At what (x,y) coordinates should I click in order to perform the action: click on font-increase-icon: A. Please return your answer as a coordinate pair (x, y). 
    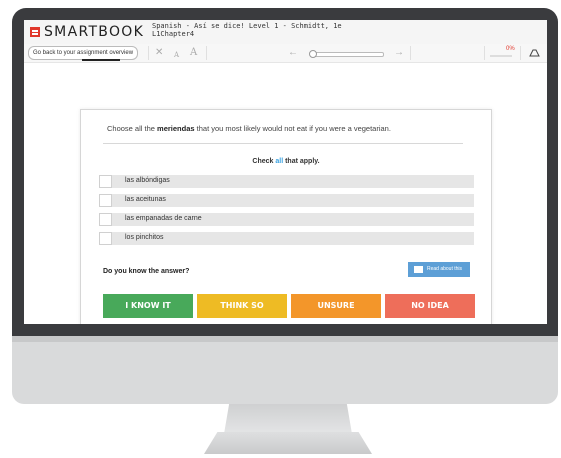
    Looking at the image, I should click on (193, 53).